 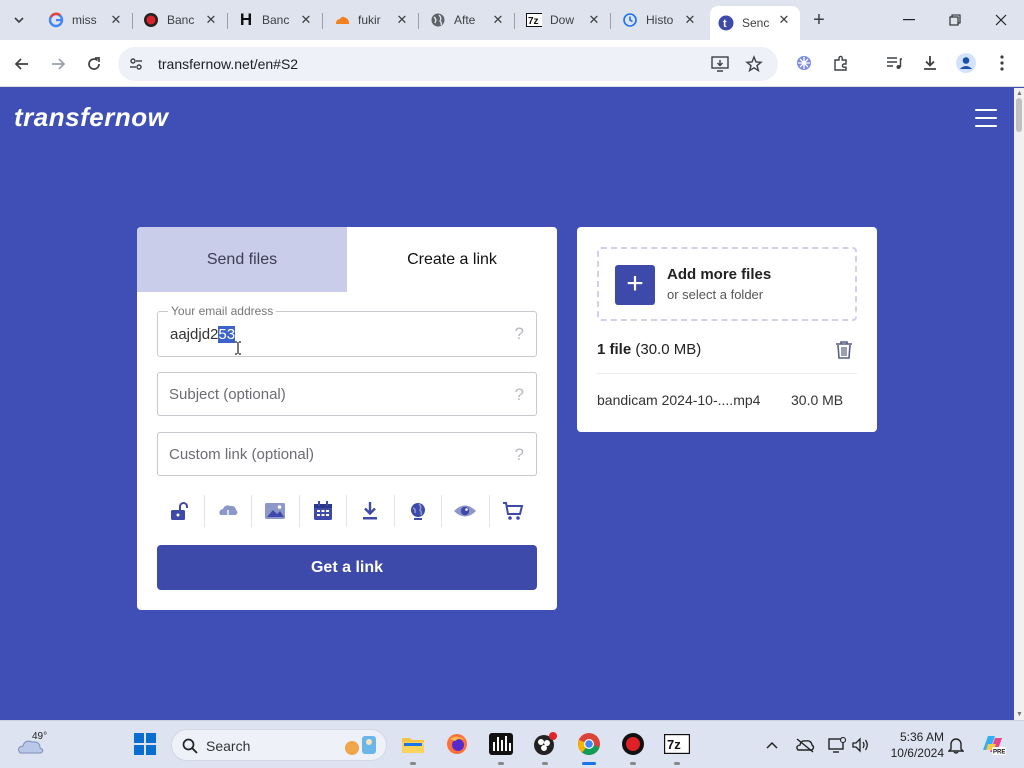 I want to click on extensions-puzzle-icon, so click(x=841, y=63).